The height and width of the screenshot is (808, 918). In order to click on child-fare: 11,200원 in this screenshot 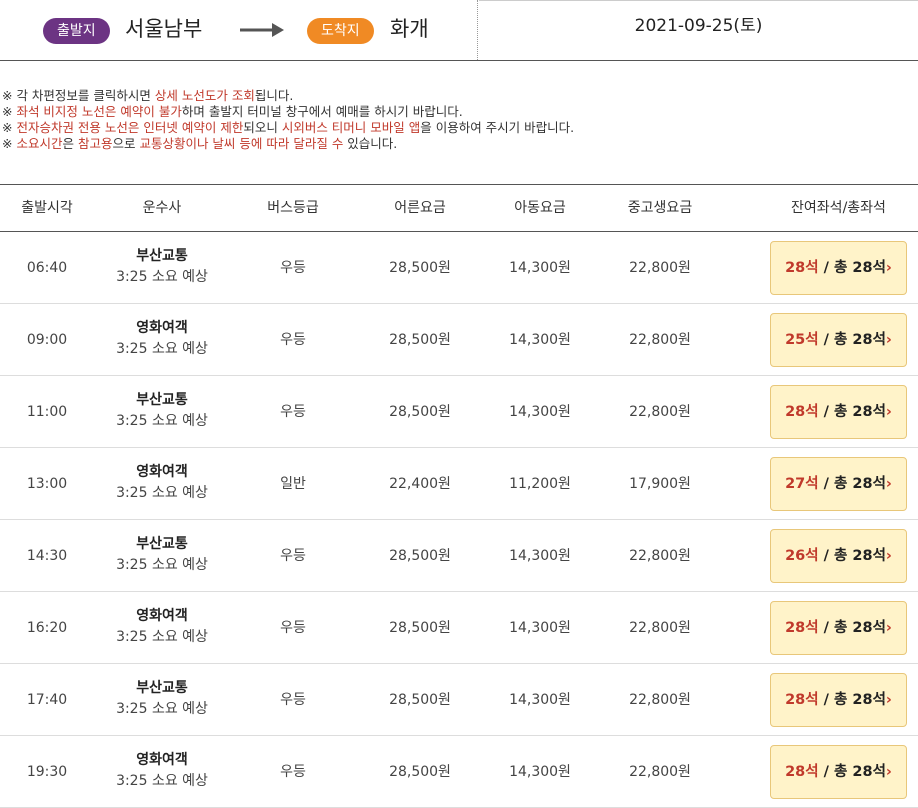, I will do `click(540, 484)`.